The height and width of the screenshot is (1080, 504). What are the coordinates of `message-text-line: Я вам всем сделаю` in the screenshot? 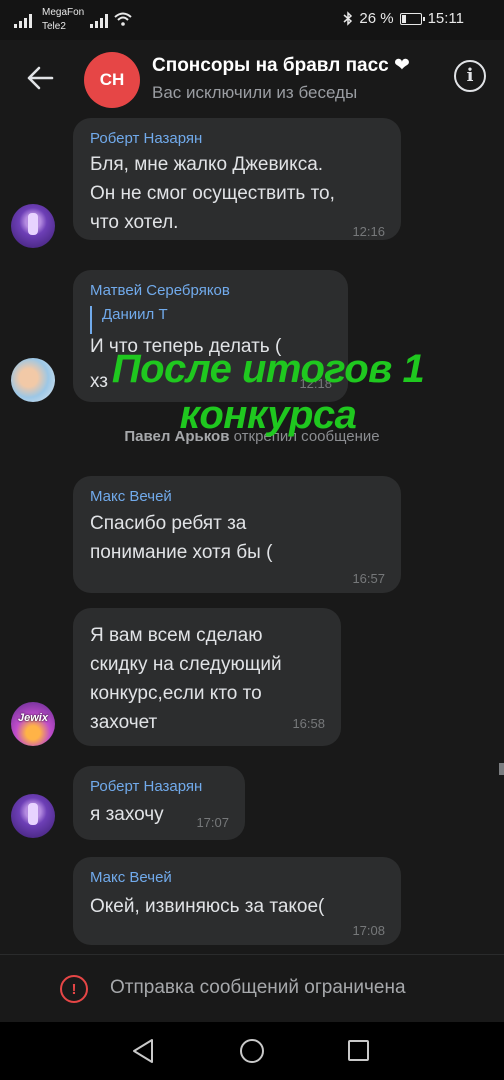 It's located at (176, 635).